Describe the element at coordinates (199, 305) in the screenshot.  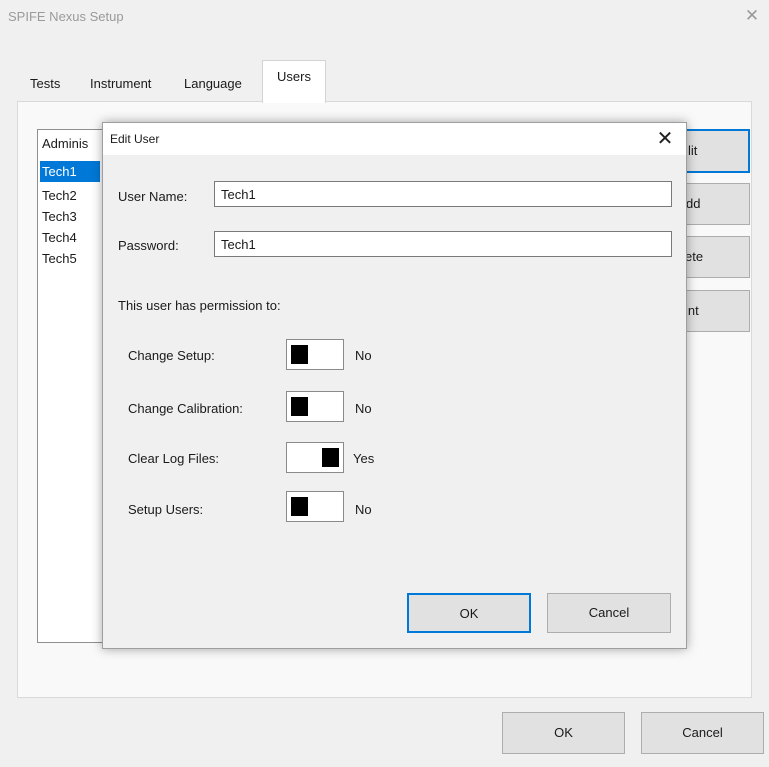
I see `permission-heading: This user has permission to:` at that location.